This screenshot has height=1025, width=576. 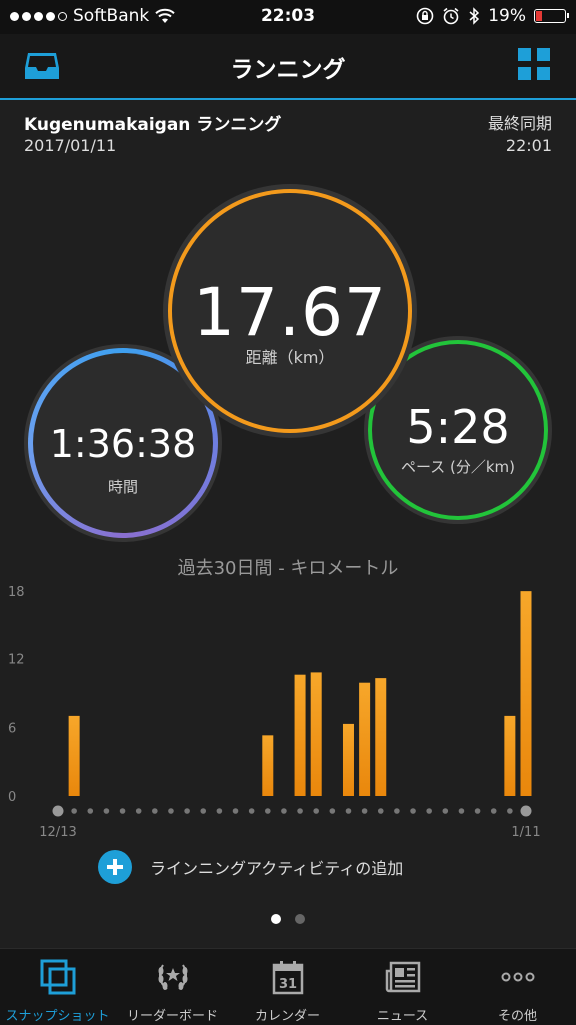 I want to click on pace-value: 5:28, so click(x=458, y=427).